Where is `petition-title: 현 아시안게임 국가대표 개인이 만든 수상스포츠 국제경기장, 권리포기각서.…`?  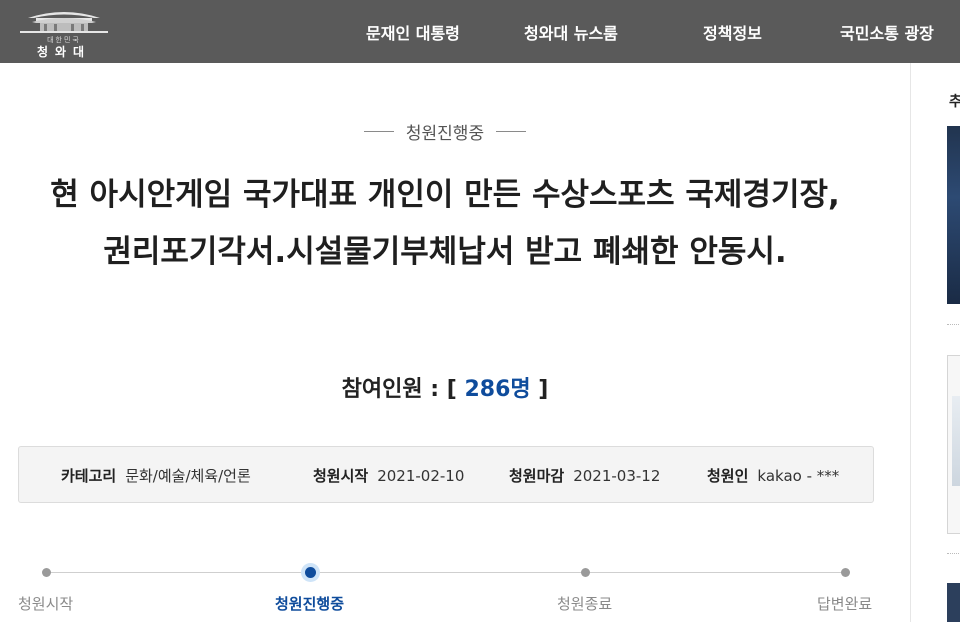
petition-title: 현 아시안게임 국가대표 개인이 만든 수상스포츠 국제경기장, 권리포기각서.… is located at coordinates (445, 223).